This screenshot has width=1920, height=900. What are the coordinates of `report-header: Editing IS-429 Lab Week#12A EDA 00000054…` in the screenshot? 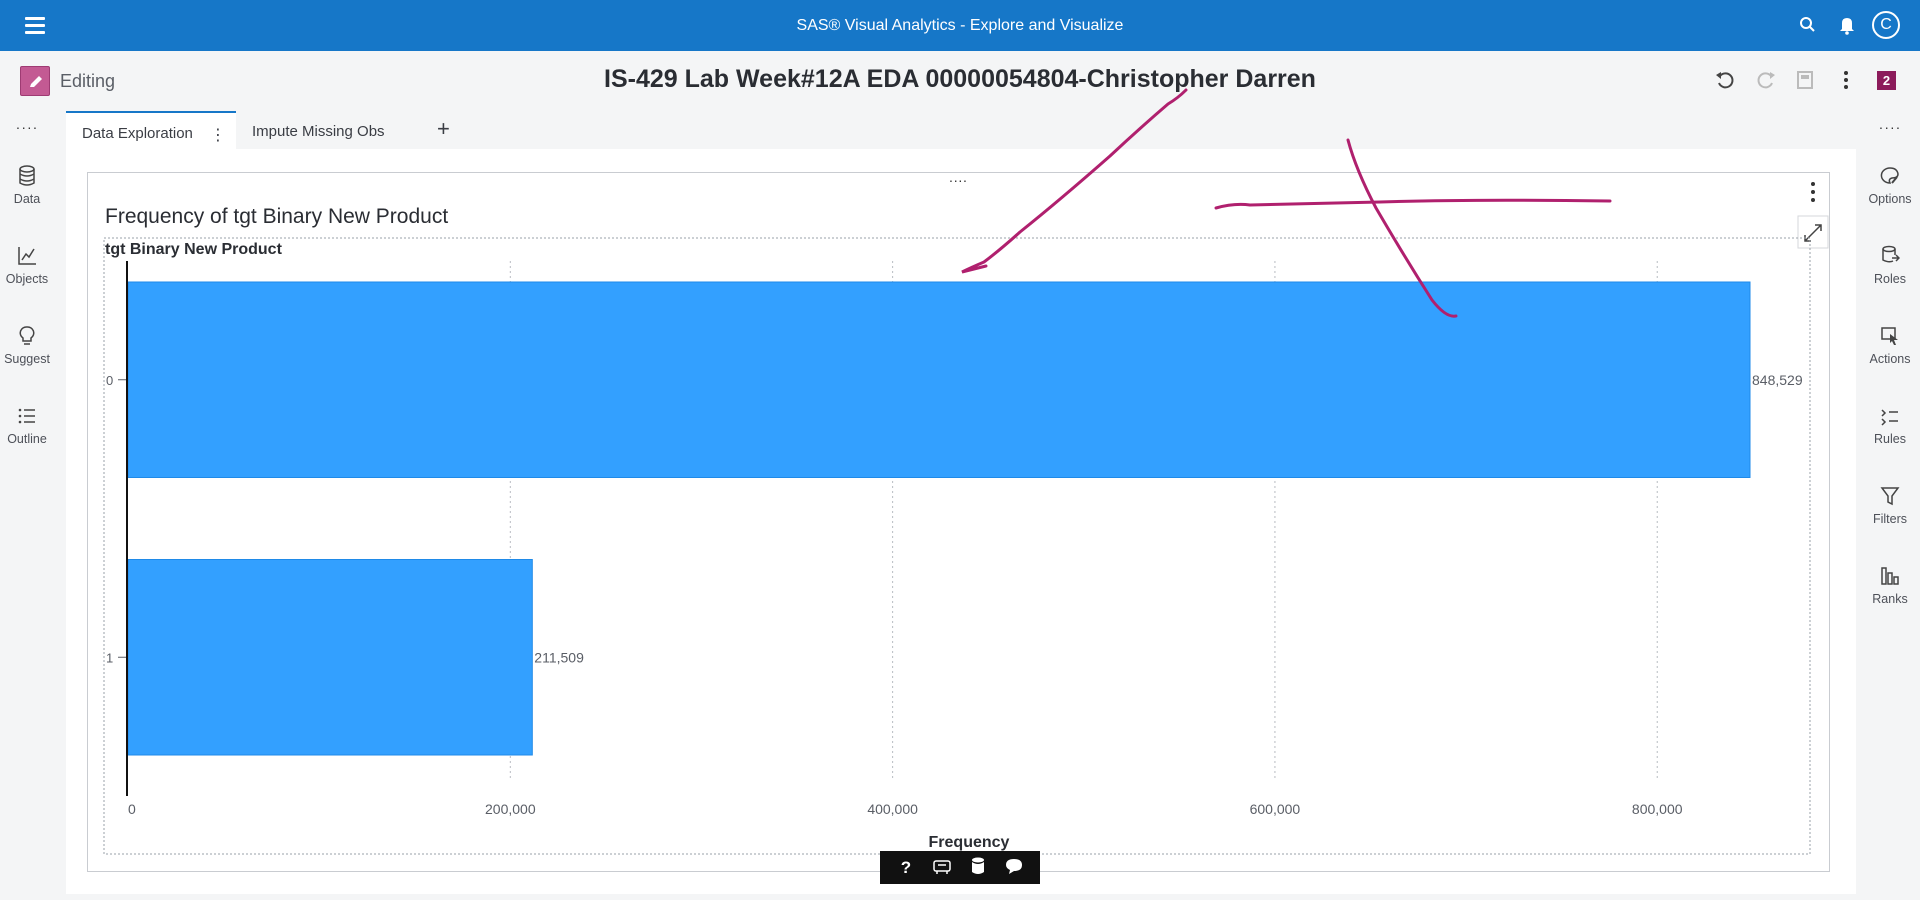 It's located at (960, 79).